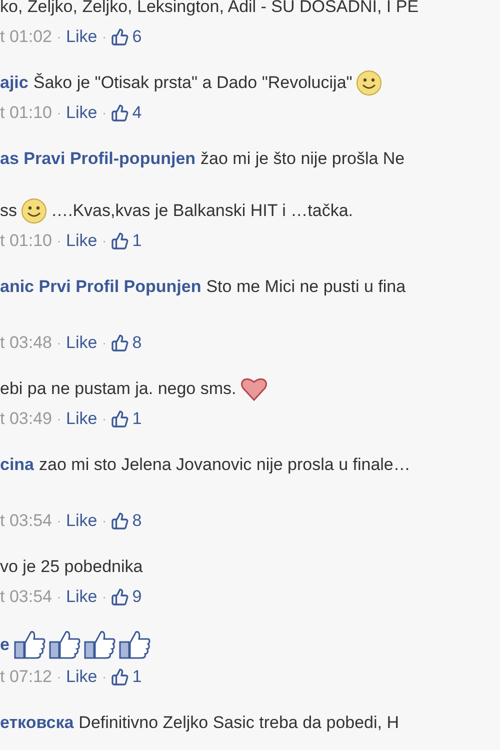  I want to click on author-name: e, so click(5, 645).